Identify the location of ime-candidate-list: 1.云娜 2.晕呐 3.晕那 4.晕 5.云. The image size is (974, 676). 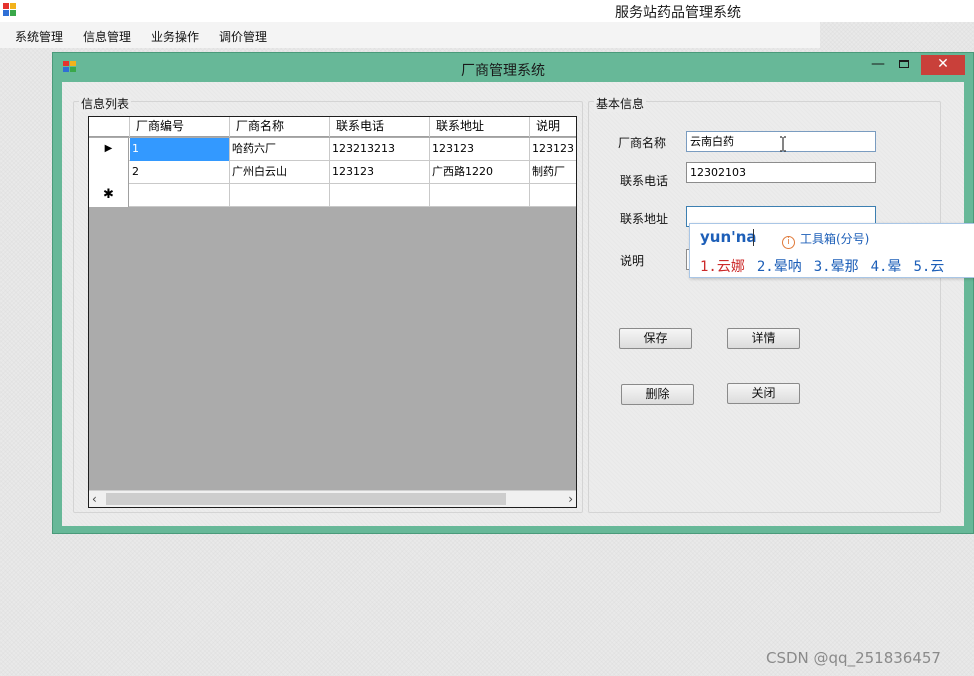
(828, 266).